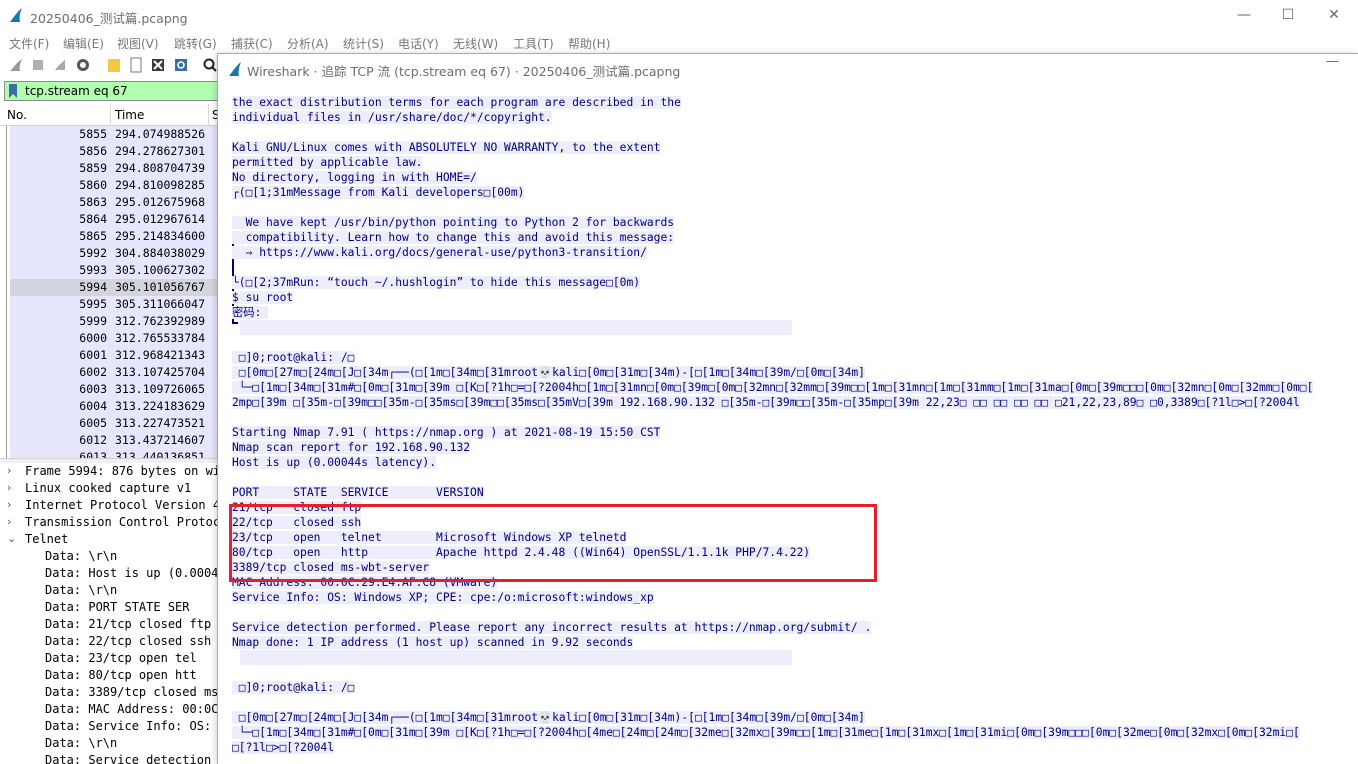  What do you see at coordinates (195, 43) in the screenshot?
I see `menu-go: 跳转(G)` at bounding box center [195, 43].